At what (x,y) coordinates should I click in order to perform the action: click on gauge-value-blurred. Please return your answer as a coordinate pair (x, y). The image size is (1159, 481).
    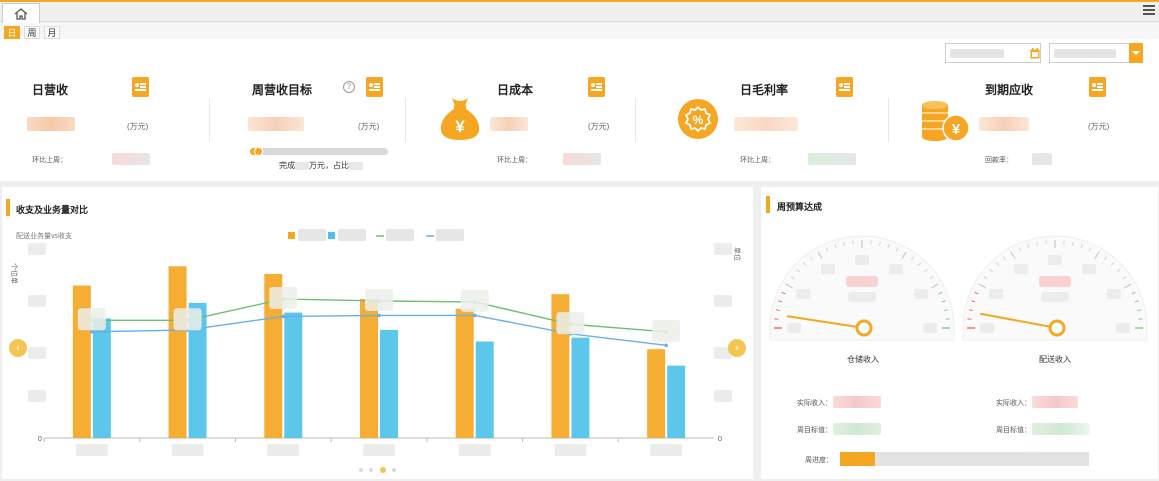
    Looking at the image, I should click on (1055, 281).